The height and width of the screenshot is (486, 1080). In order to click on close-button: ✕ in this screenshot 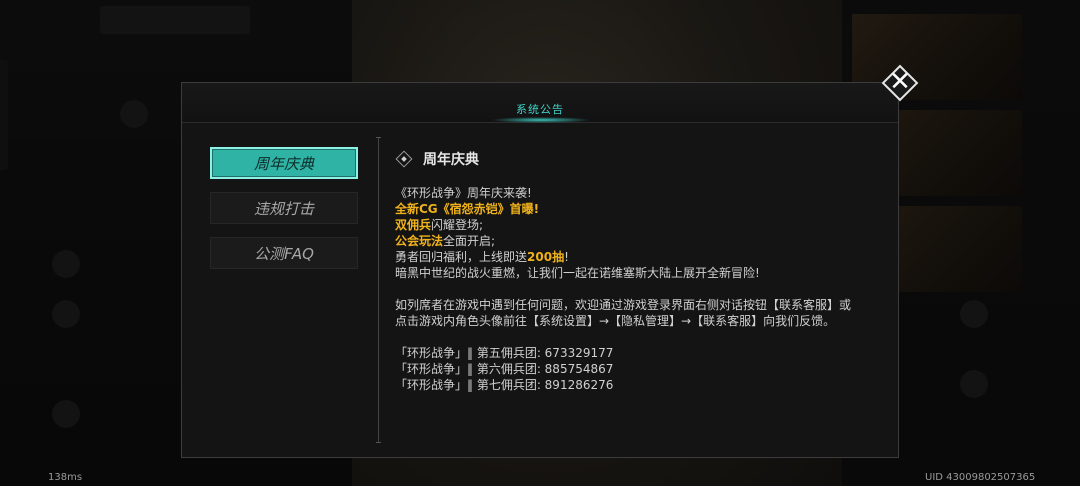, I will do `click(900, 83)`.